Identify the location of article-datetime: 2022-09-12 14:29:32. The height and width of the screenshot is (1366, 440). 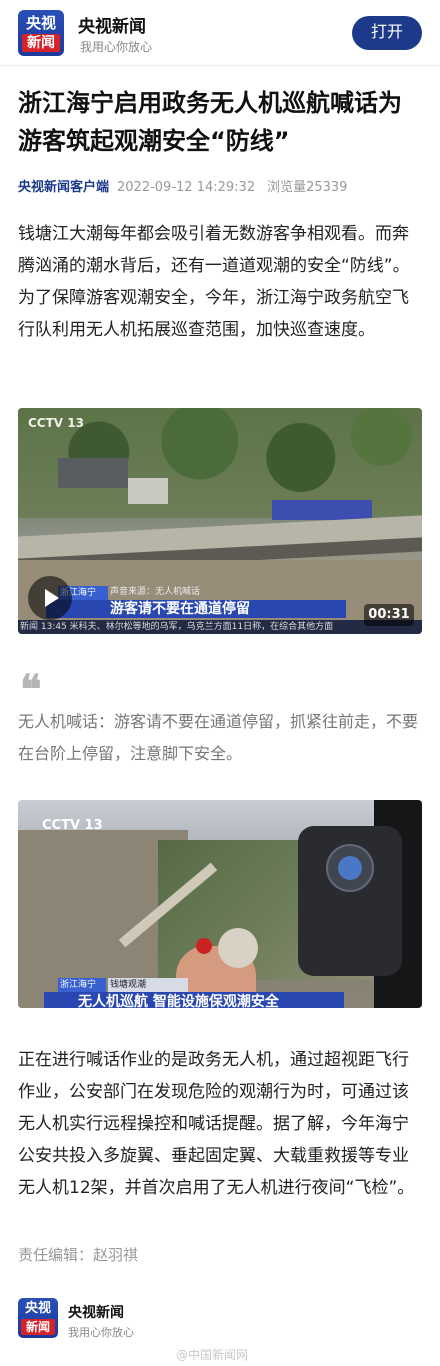
(186, 187).